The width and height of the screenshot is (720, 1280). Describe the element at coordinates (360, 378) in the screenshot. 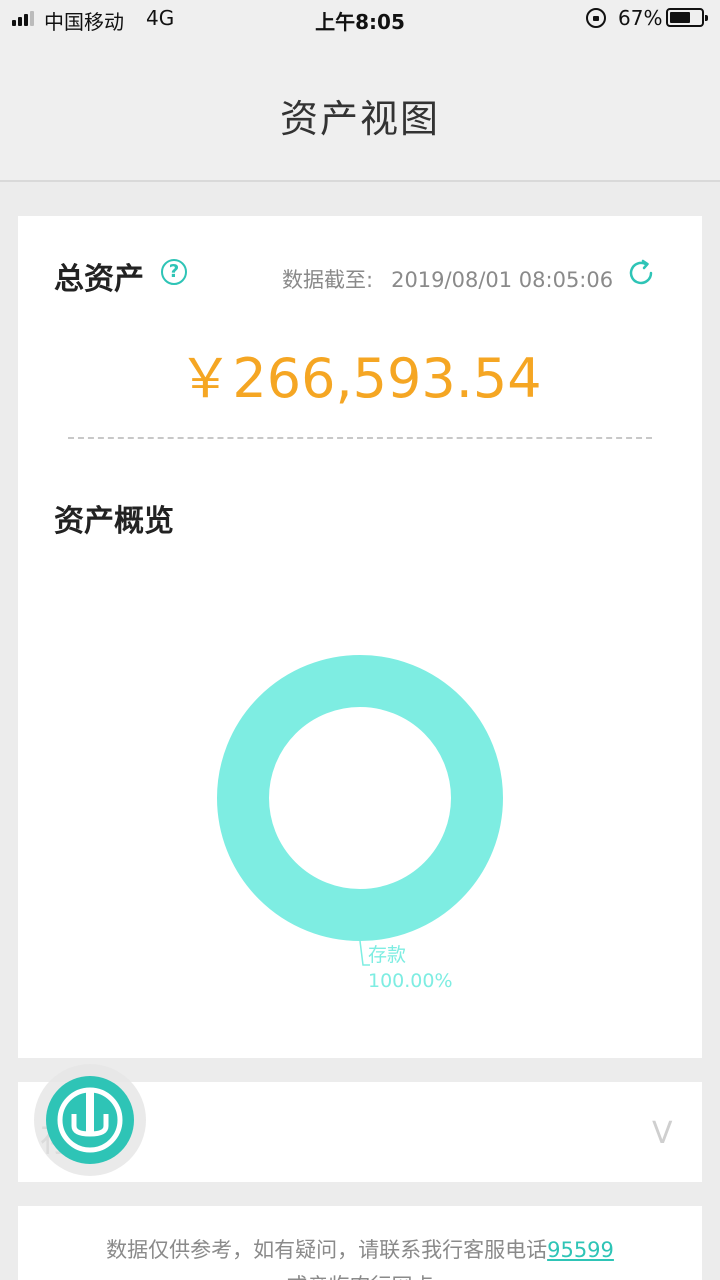

I see `total-assets-amount: ￥266,593.54` at that location.